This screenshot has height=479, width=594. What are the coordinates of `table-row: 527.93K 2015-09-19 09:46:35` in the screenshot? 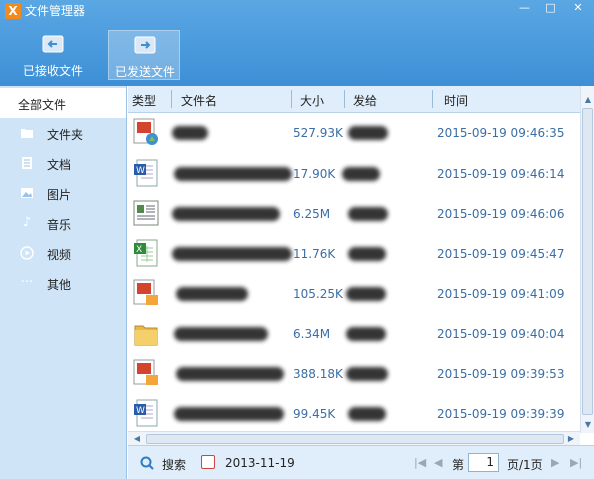 It's located at (354, 133).